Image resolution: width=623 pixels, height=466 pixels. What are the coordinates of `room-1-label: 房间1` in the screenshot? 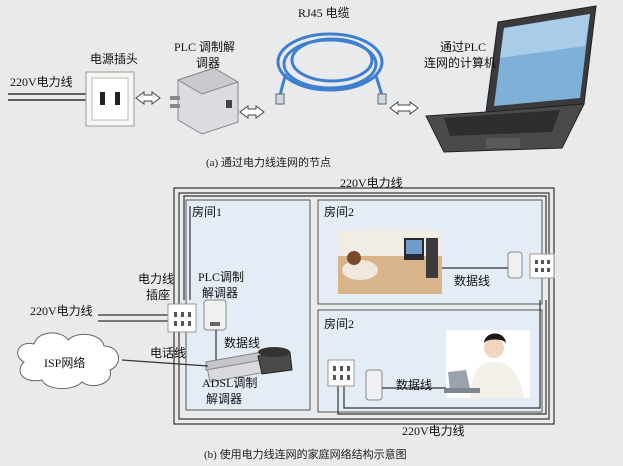 It's located at (207, 212).